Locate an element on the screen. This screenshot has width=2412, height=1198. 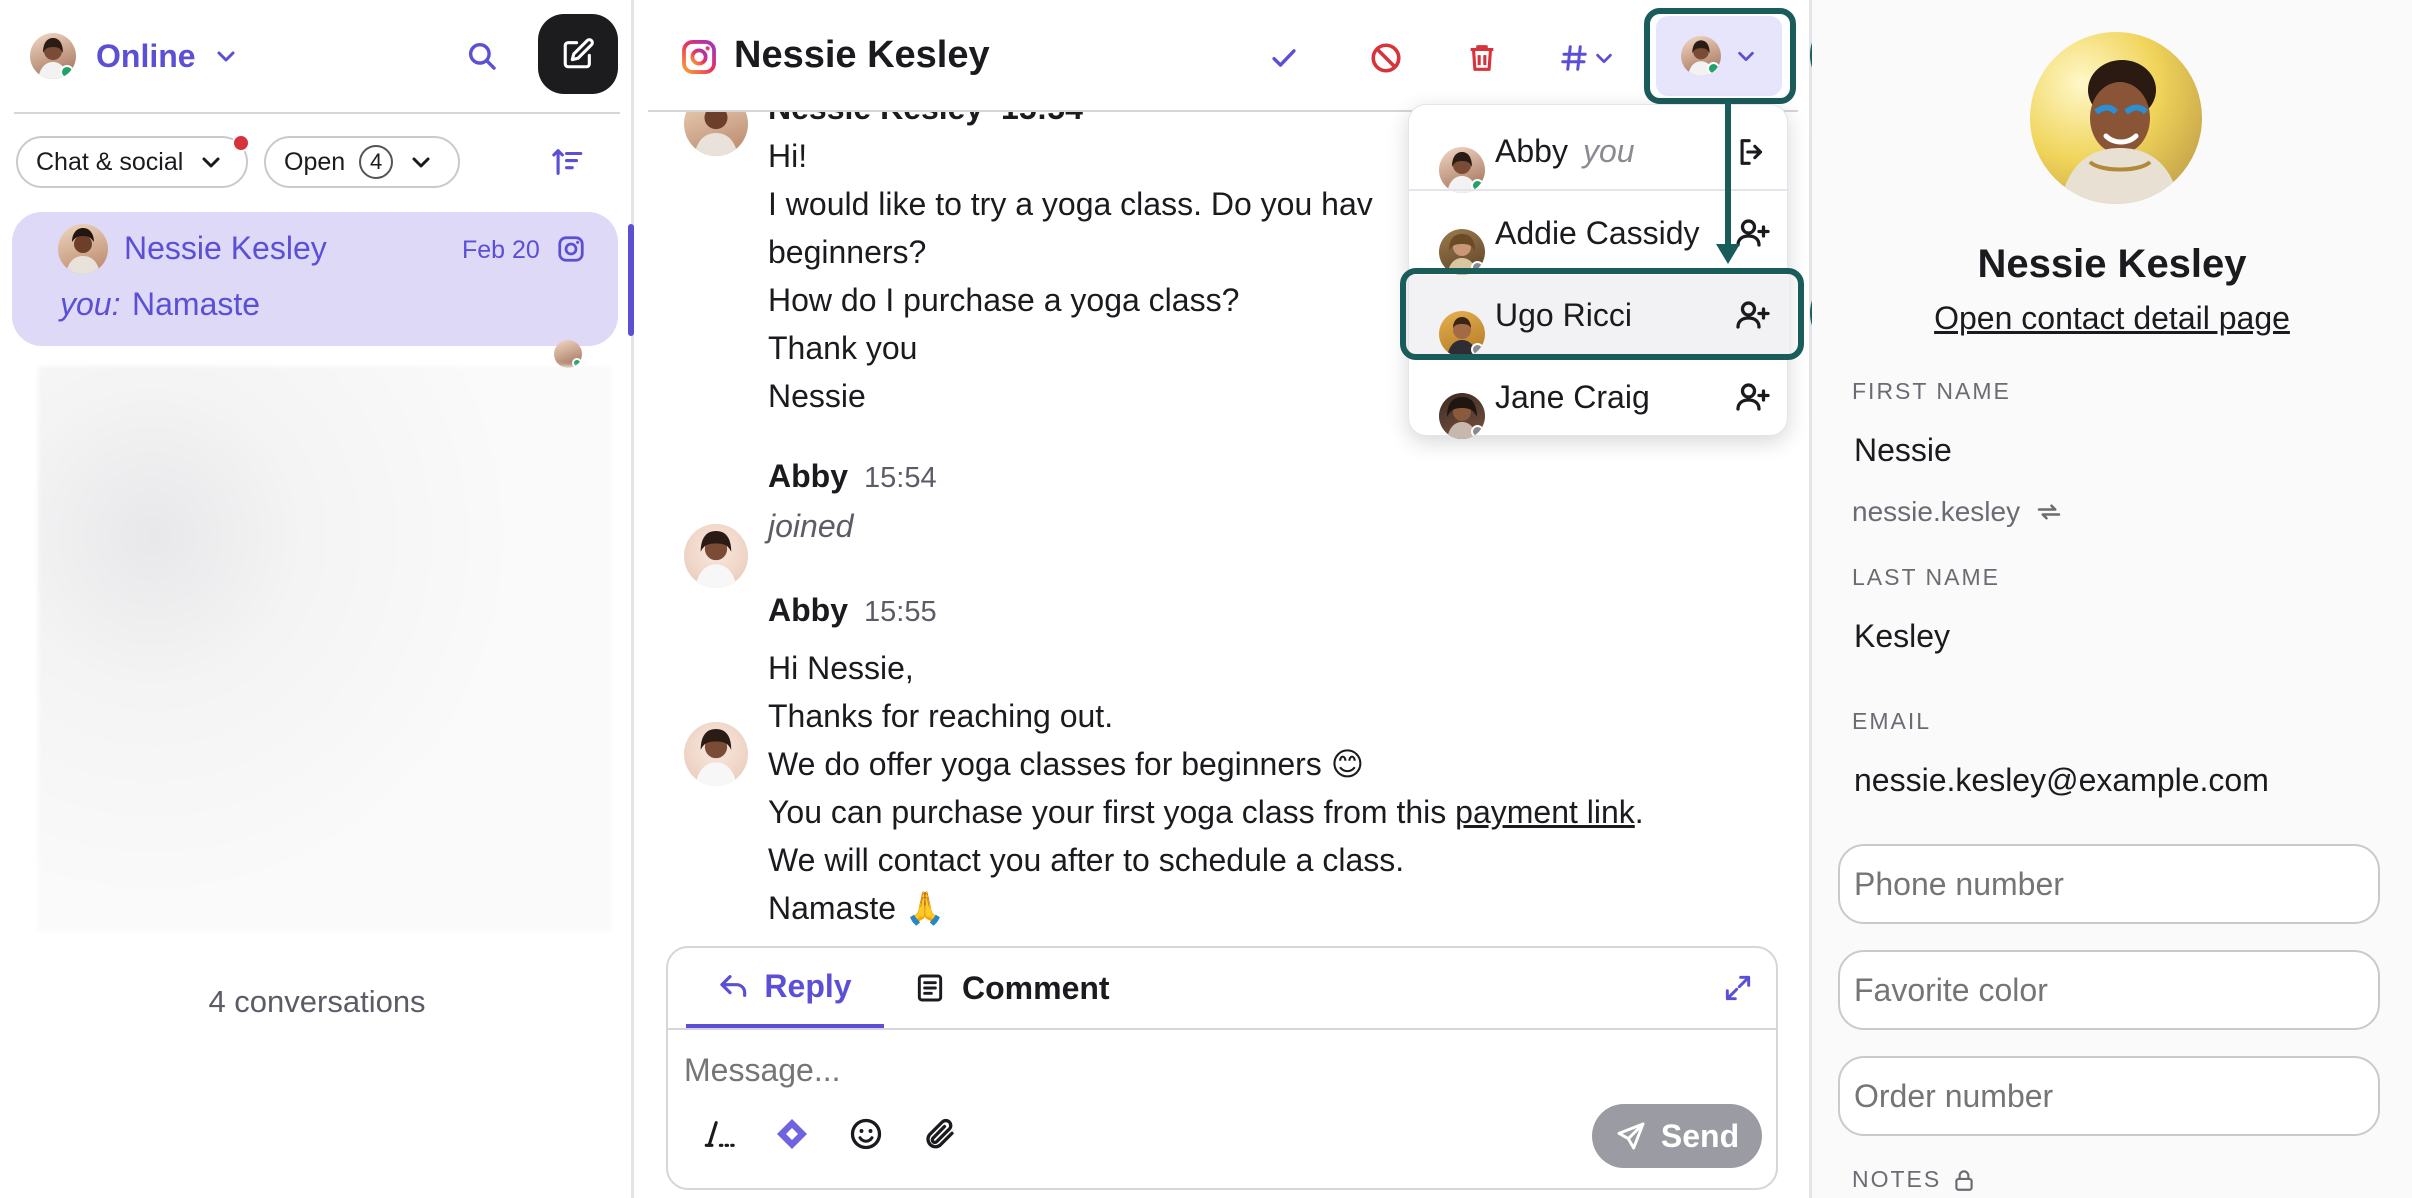
phone-number-field is located at coordinates (2109, 884).